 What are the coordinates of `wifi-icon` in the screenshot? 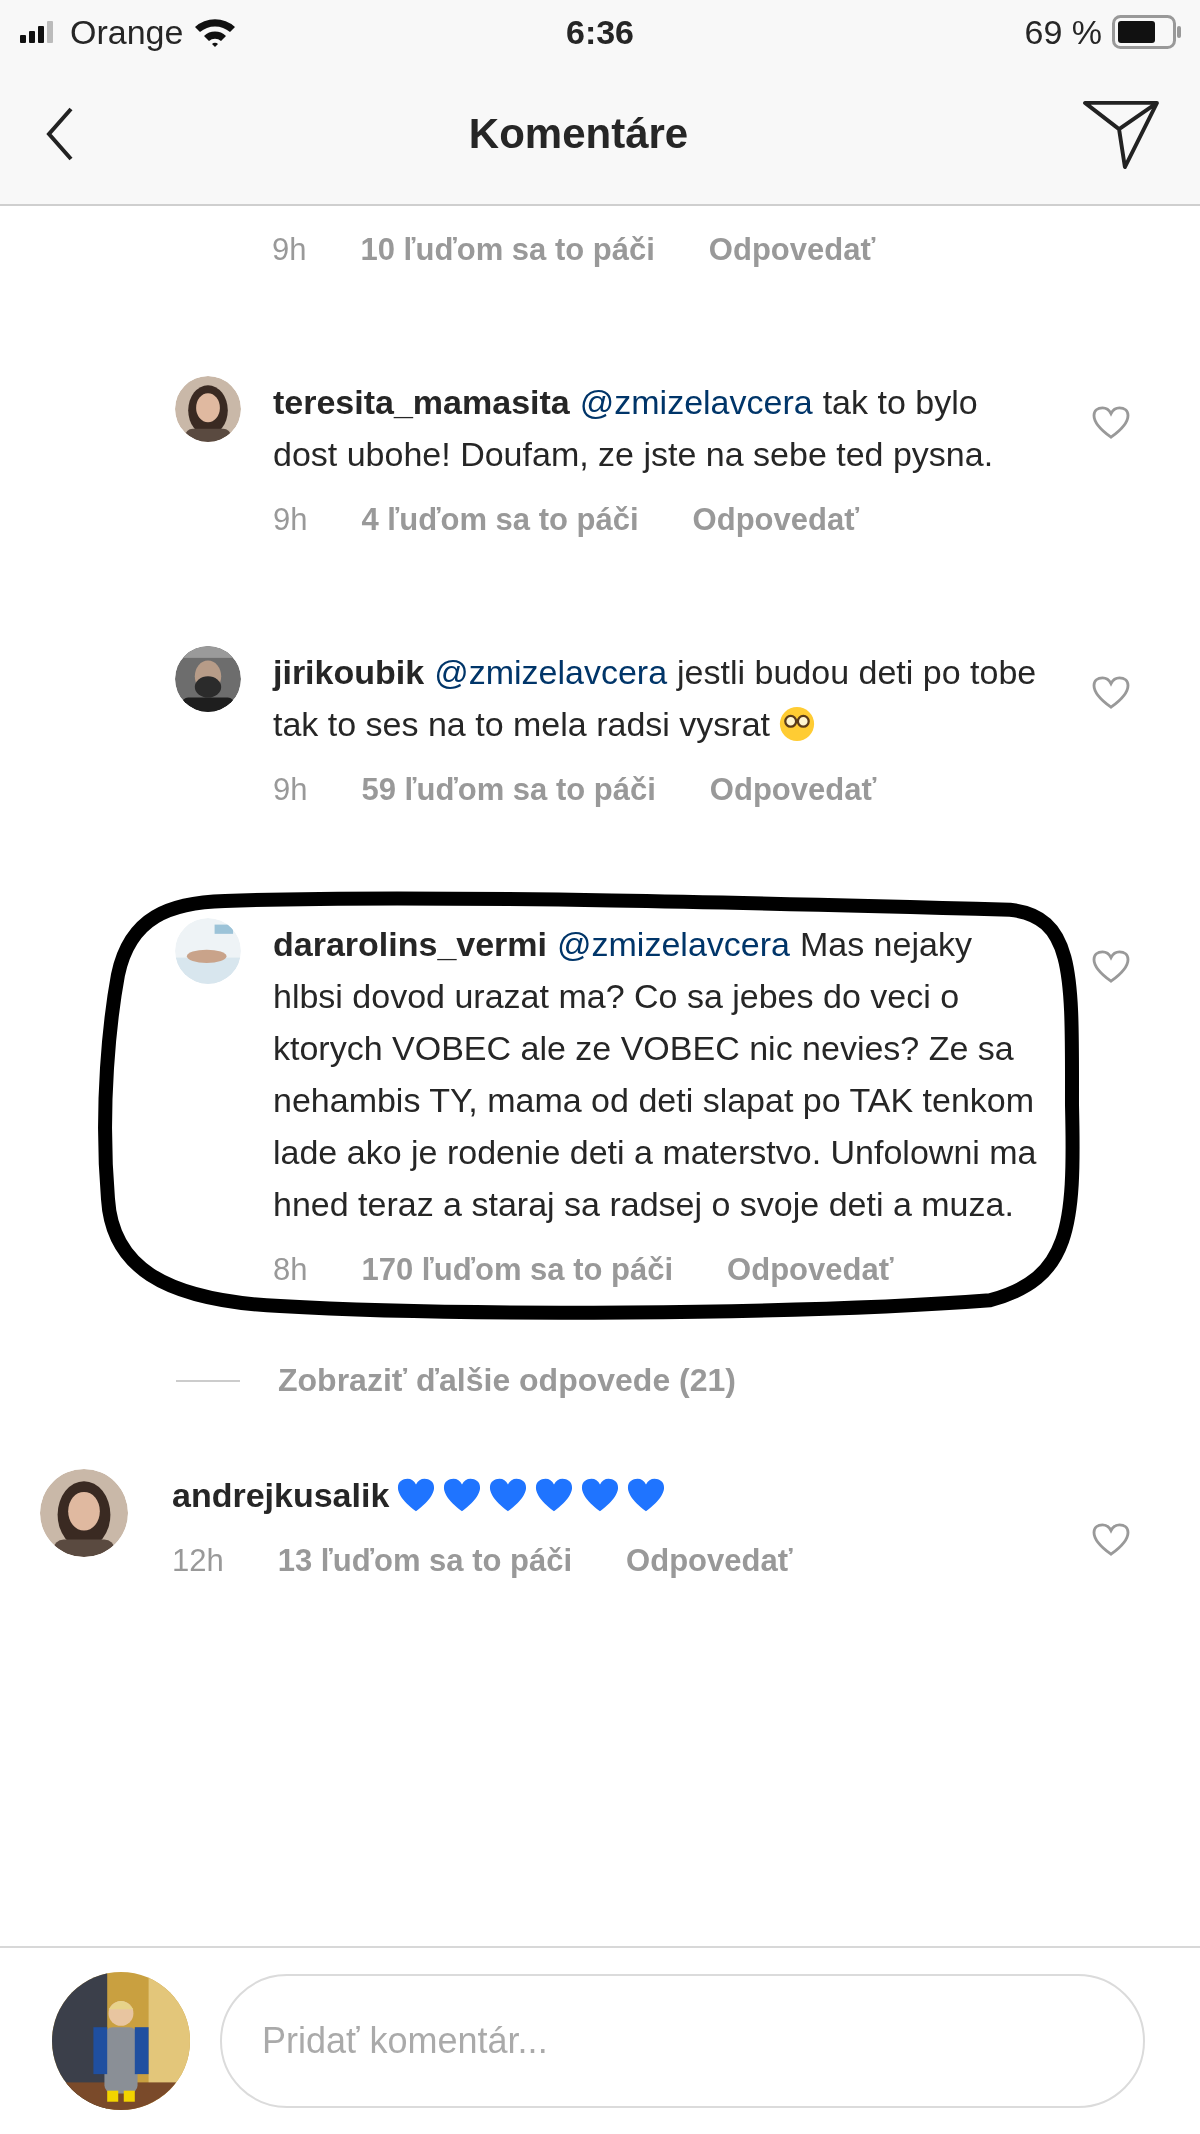 It's located at (215, 32).